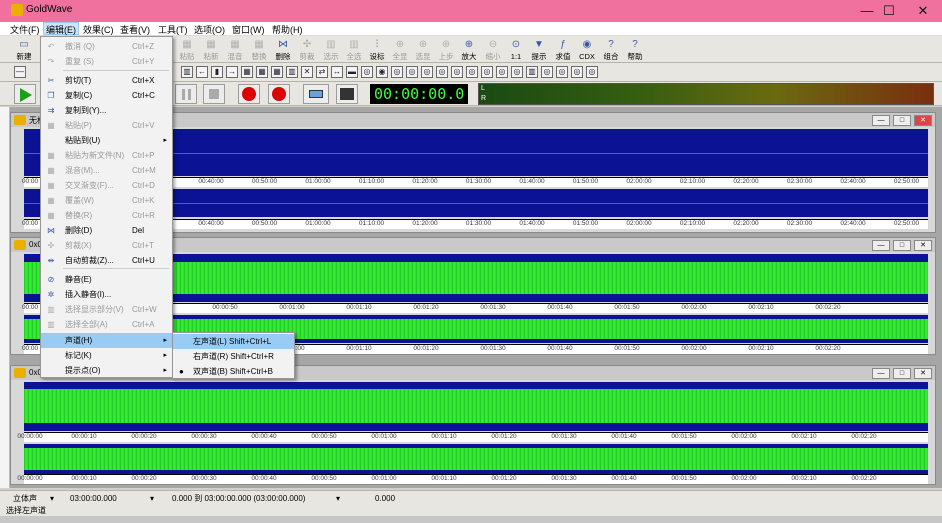 Image resolution: width=942 pixels, height=523 pixels. What do you see at coordinates (889, 11) in the screenshot?
I see `maximize-button: ☐` at bounding box center [889, 11].